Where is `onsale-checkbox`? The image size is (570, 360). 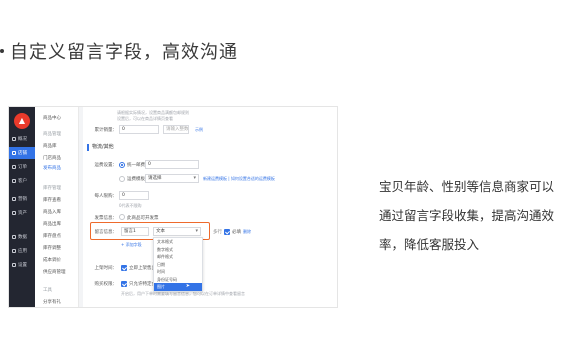 onsale-checkbox is located at coordinates (124, 268).